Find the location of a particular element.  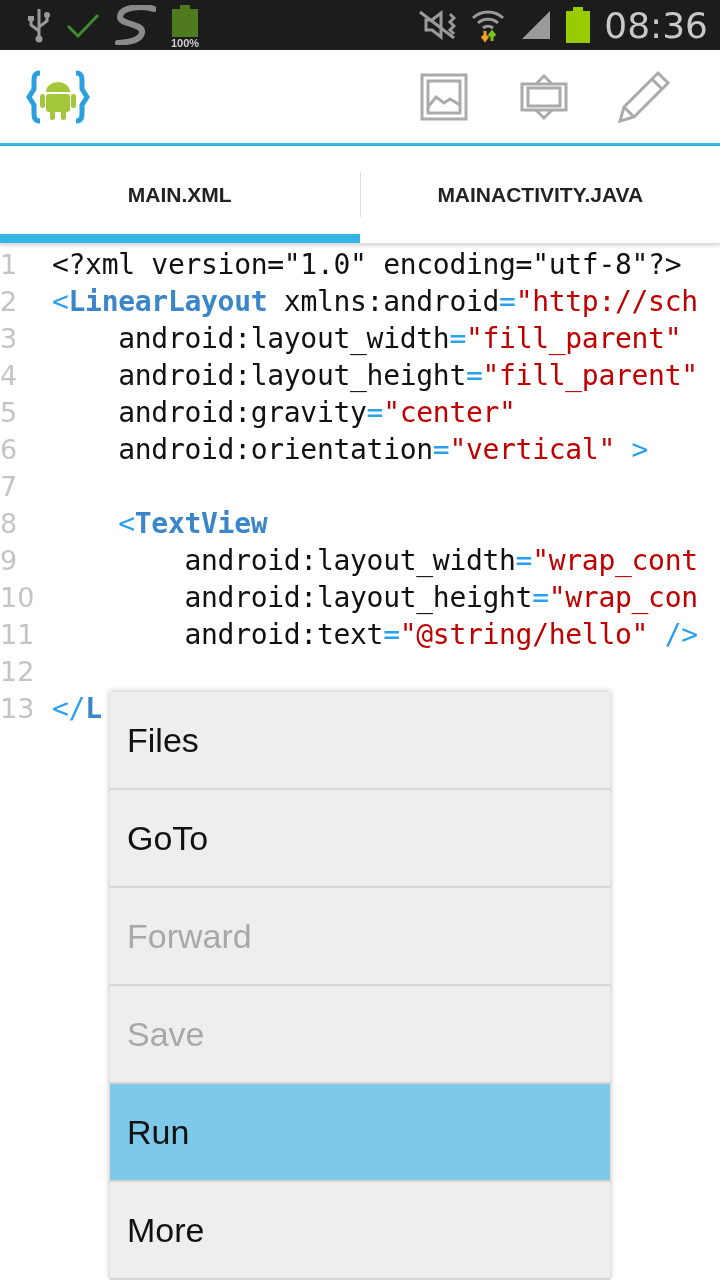

app-logo-icon is located at coordinates (58, 96).